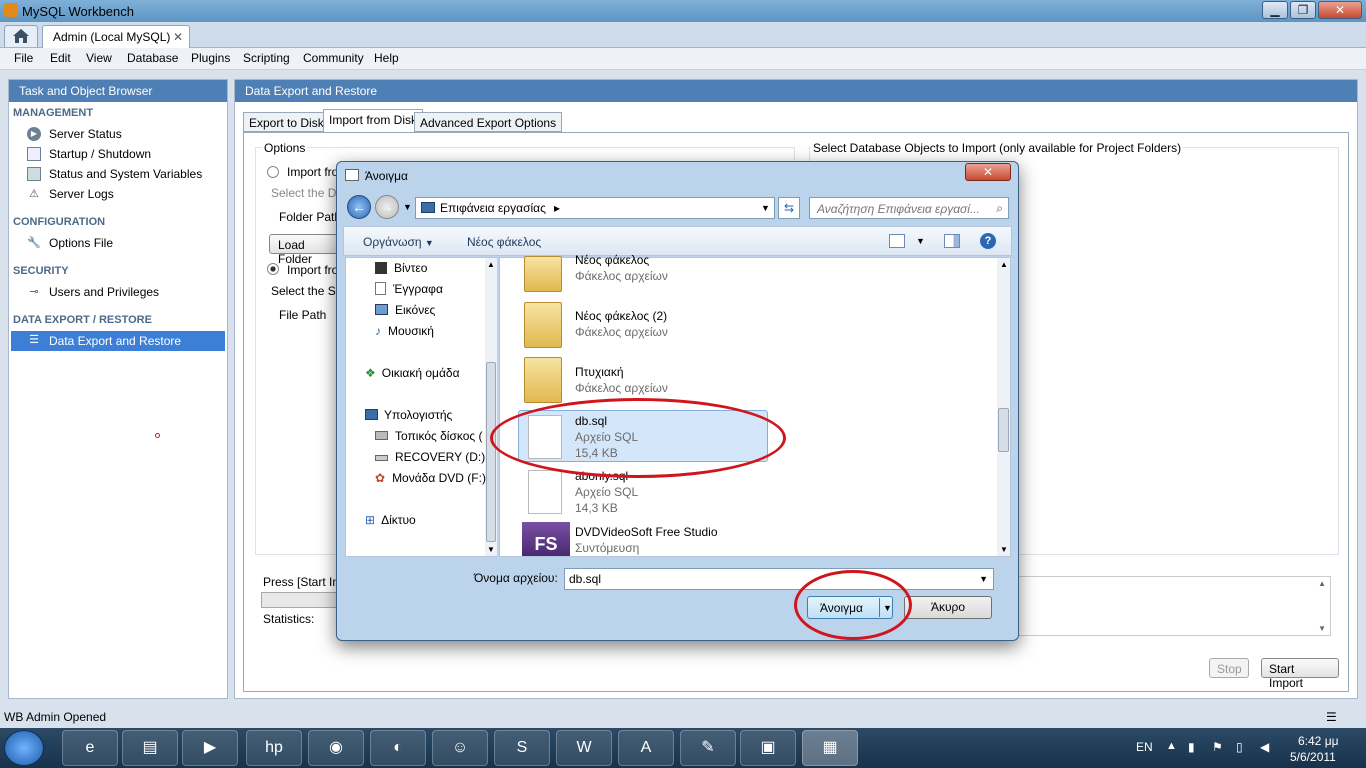 This screenshot has height=768, width=1366. What do you see at coordinates (398, 748) in the screenshot?
I see `firefox-taskbar-icon: ◐` at bounding box center [398, 748].